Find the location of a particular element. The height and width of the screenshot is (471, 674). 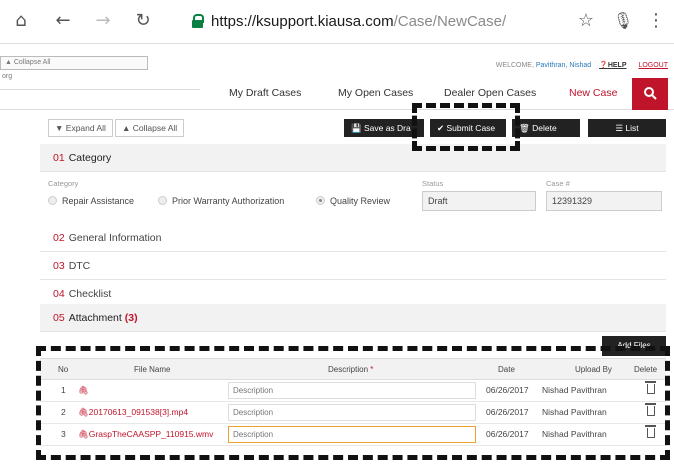

attachment-count: (3) is located at coordinates (131, 318).